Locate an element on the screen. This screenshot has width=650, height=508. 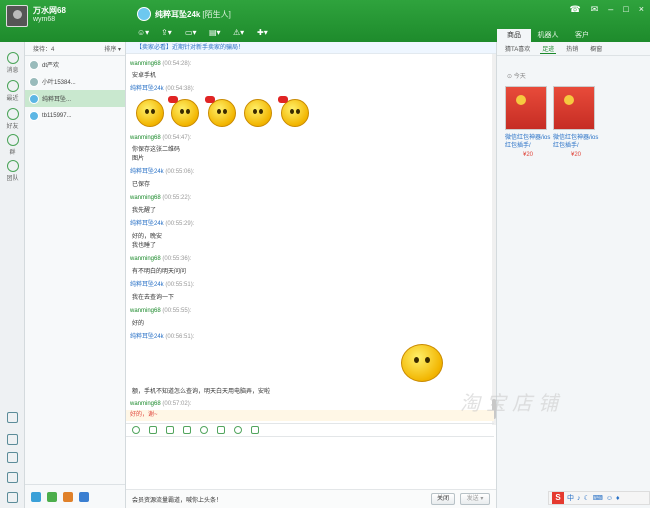
heart-icon is located at coordinates (238, 430).